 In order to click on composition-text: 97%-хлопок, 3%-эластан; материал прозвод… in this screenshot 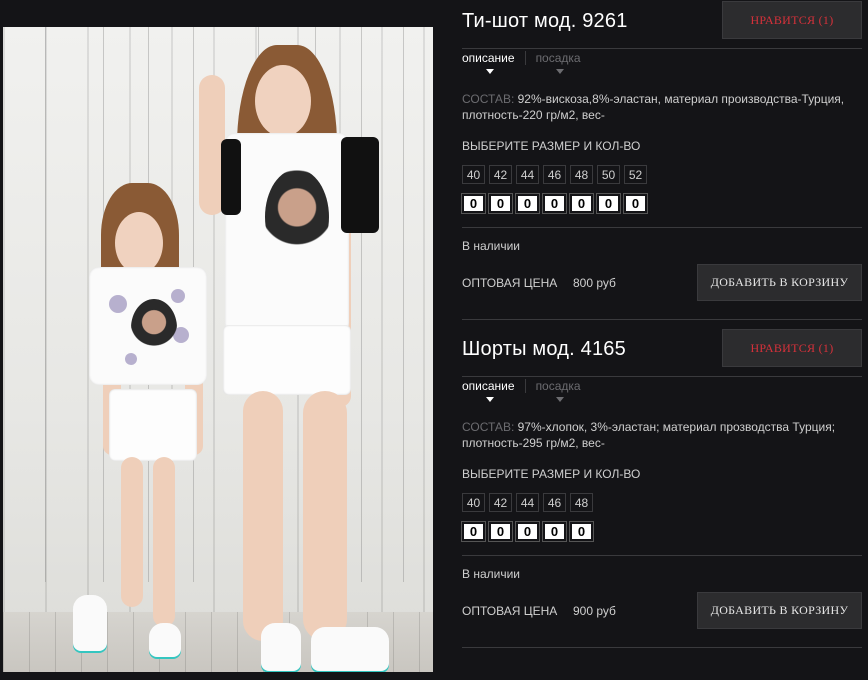, I will do `click(649, 435)`.